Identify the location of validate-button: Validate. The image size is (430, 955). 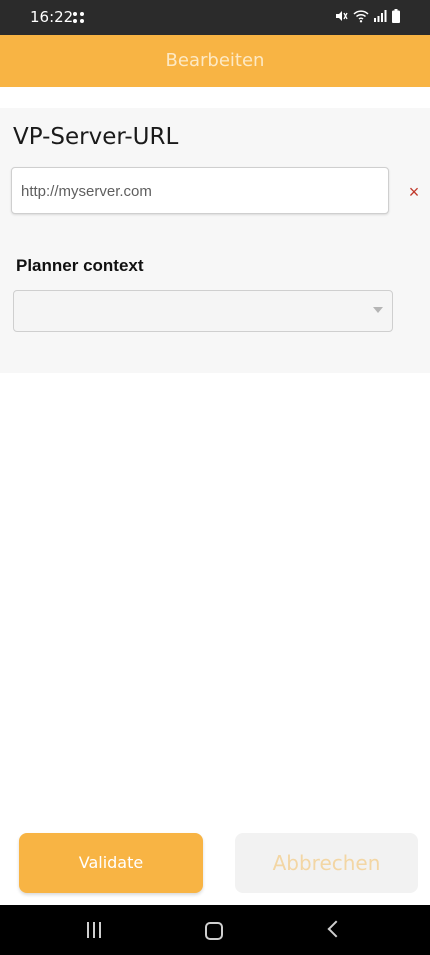
(111, 863).